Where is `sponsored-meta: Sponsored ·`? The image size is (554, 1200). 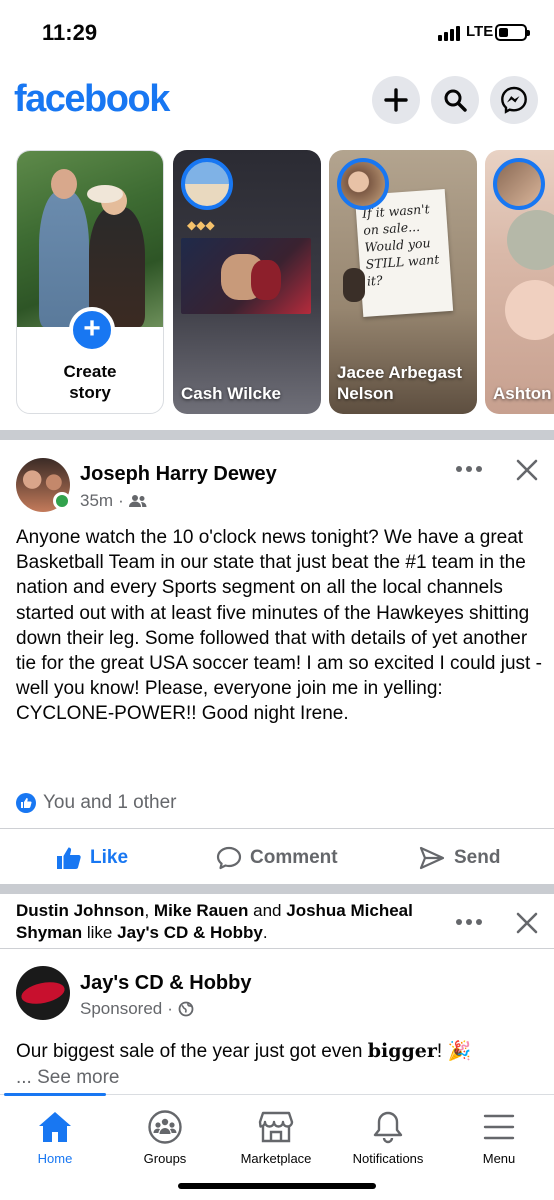
sponsored-meta: Sponsored · is located at coordinates (137, 1009).